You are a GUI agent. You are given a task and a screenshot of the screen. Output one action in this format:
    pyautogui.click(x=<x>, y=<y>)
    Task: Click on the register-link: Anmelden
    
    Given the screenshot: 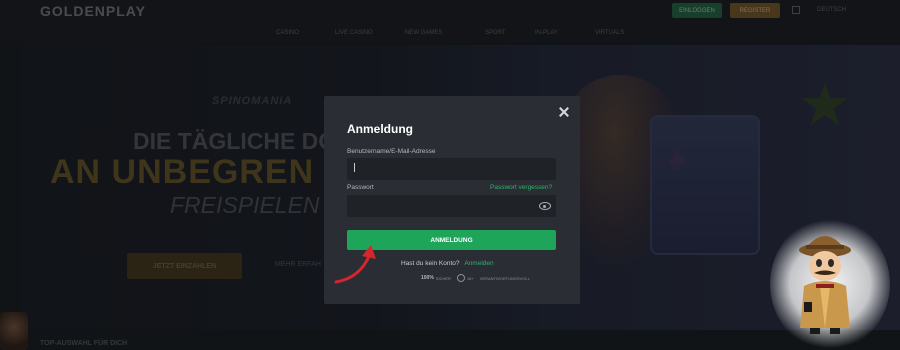 What is the action you would take?
    pyautogui.click(x=478, y=263)
    